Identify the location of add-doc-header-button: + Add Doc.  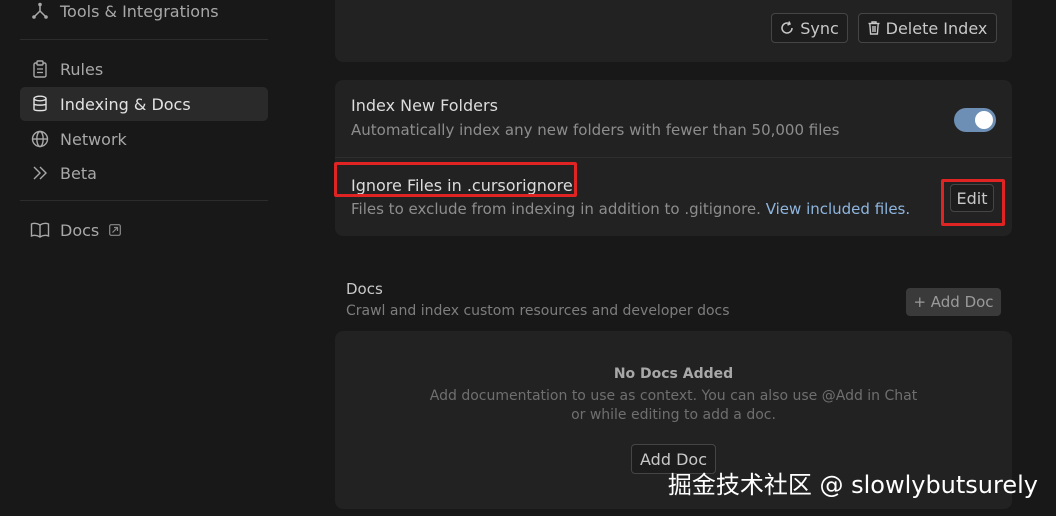
(953, 302).